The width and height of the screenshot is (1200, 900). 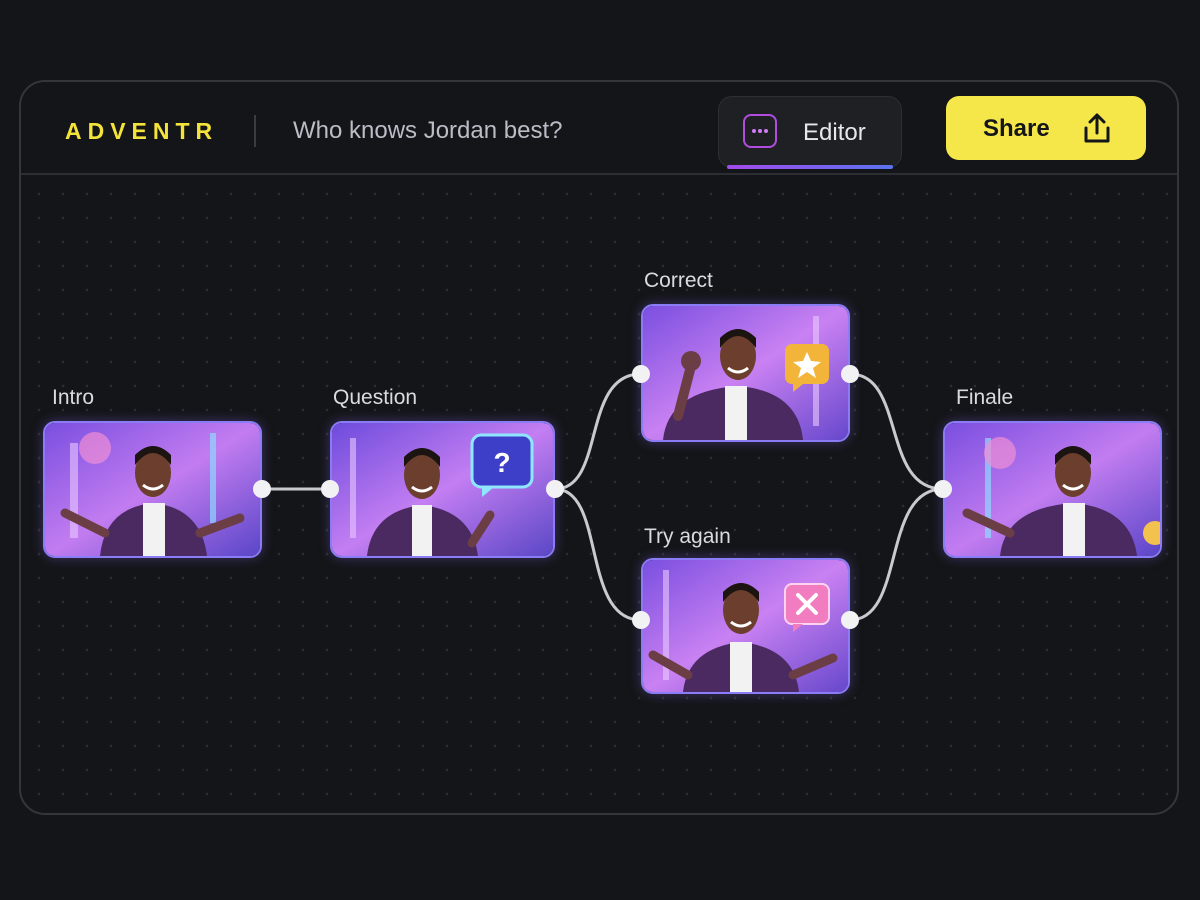 I want to click on node-thumbnail-try-again, so click(x=745, y=626).